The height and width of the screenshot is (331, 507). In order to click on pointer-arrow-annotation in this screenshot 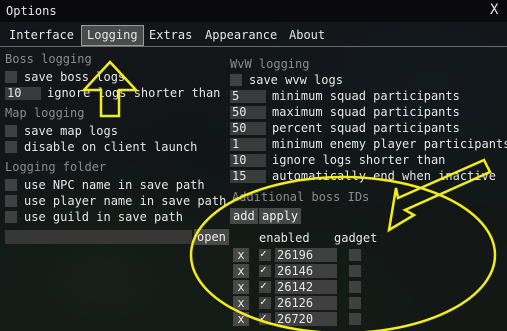, I will do `click(439, 195)`.